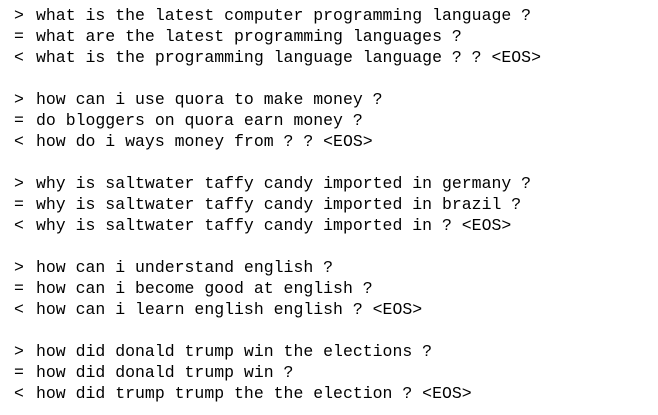  Describe the element at coordinates (185, 267) in the screenshot. I see `input-text: how can i understand english ?` at that location.